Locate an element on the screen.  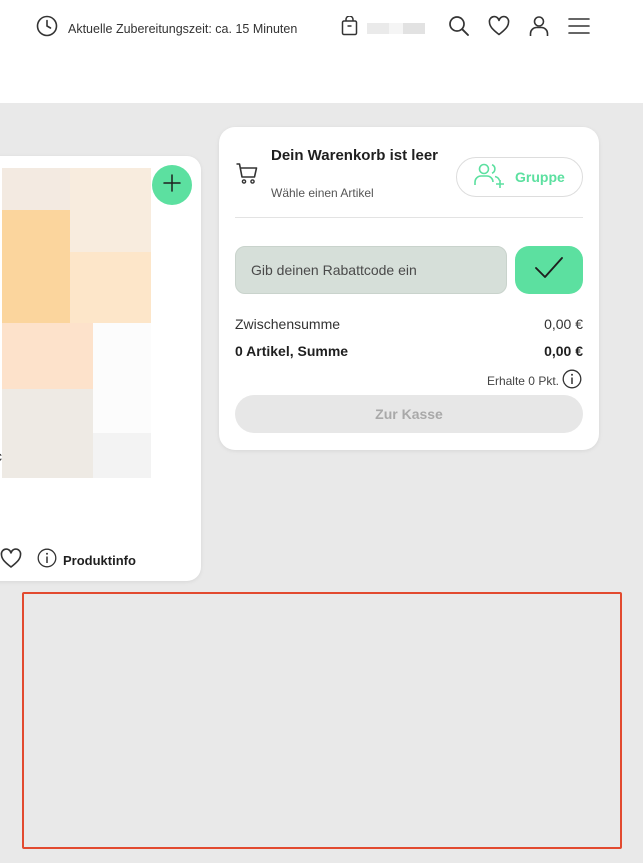
product-info-label: Produktinfo is located at coordinates (99, 560).